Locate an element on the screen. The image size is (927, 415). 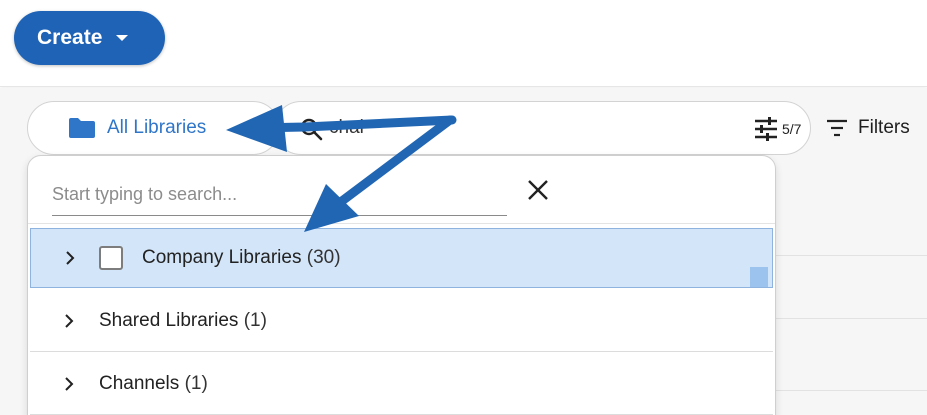
tree-item-label: Channels (1) is located at coordinates (153, 383).